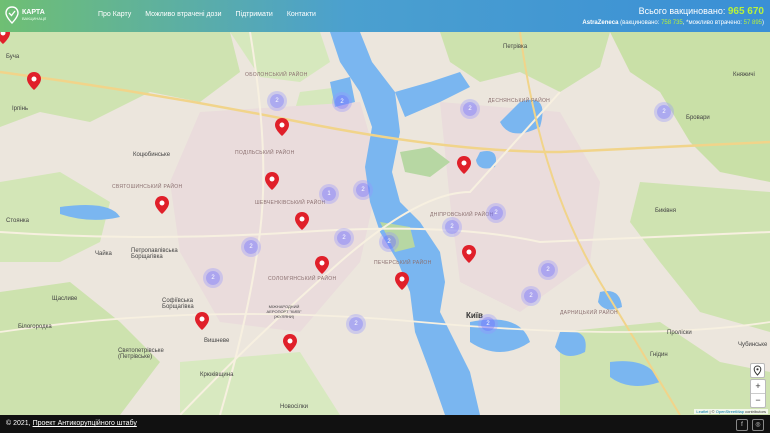 The height and width of the screenshot is (433, 770). What do you see at coordinates (276, 75) in the screenshot?
I see `district-obolon: ОБОЛОНСЬКИЙ РАЙОН` at bounding box center [276, 75].